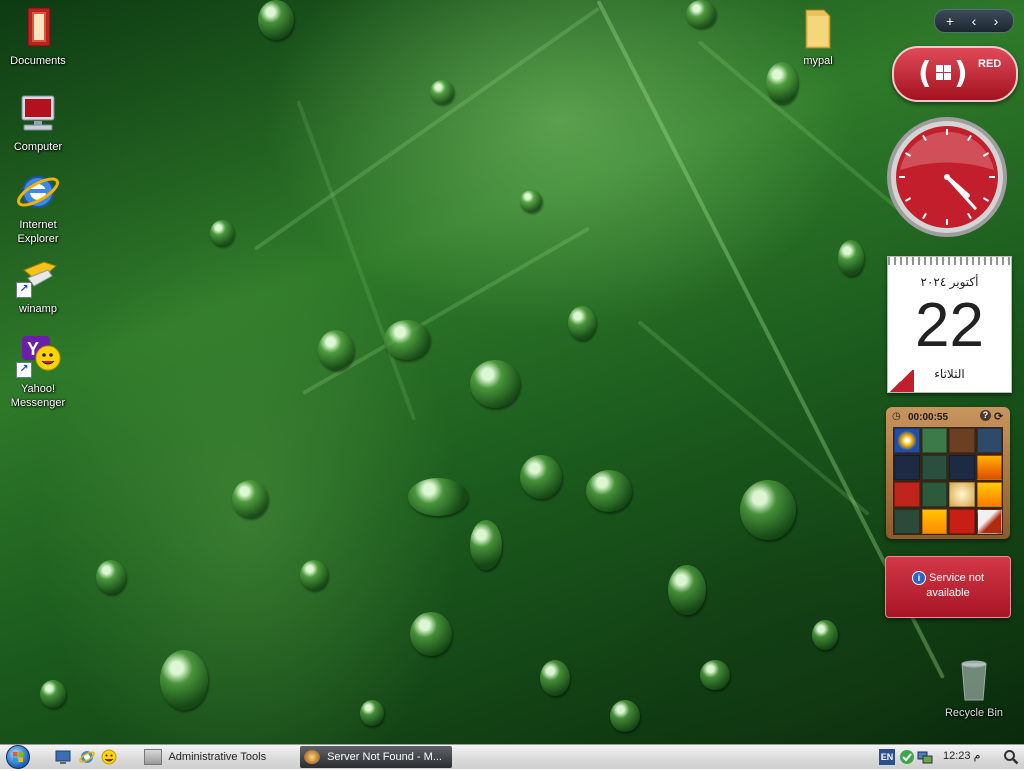  What do you see at coordinates (947, 177) in the screenshot?
I see `clock-gadget` at bounding box center [947, 177].